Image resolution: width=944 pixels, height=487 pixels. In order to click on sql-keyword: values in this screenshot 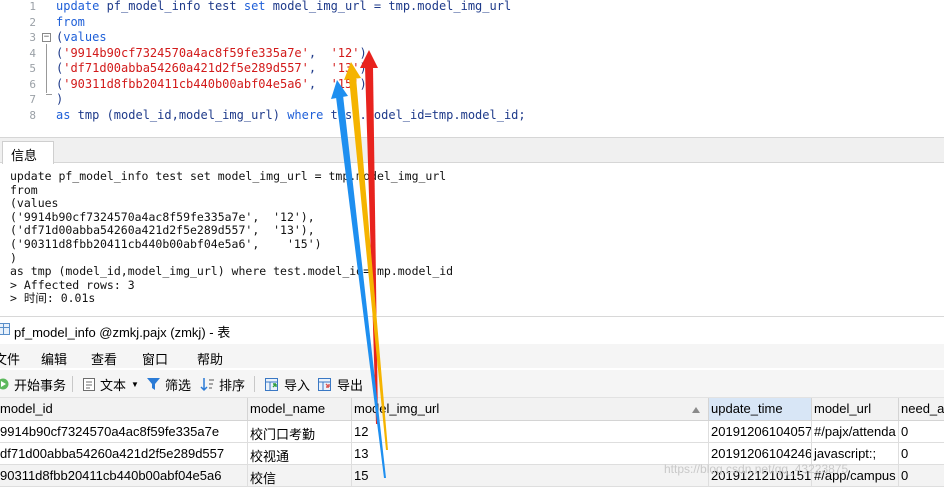, I will do `click(85, 37)`.